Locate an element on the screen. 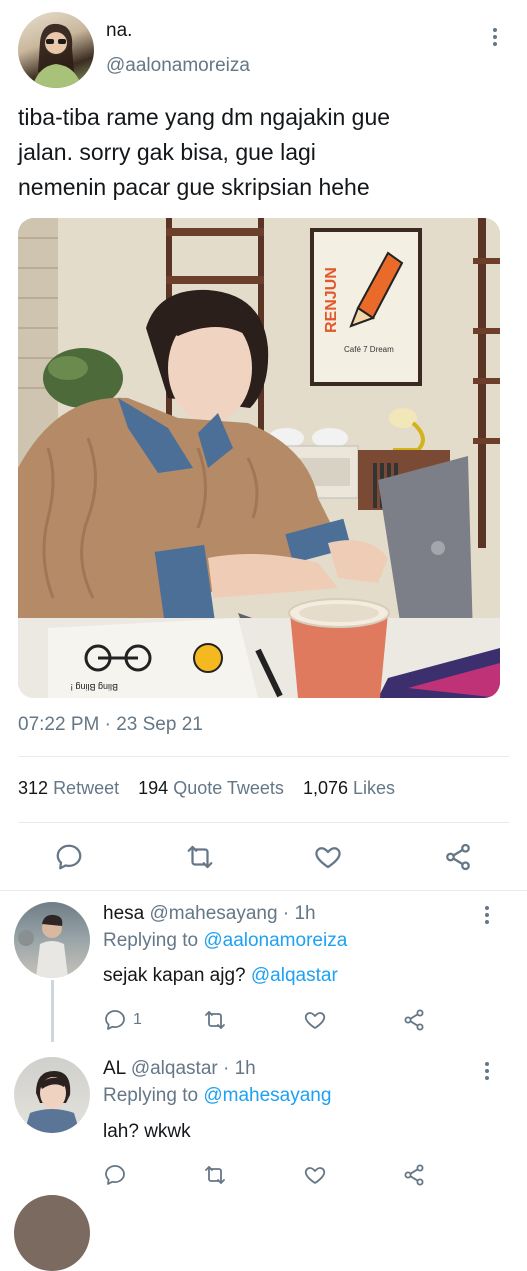  retweets-stat: 312 Retweet is located at coordinates (68, 788).